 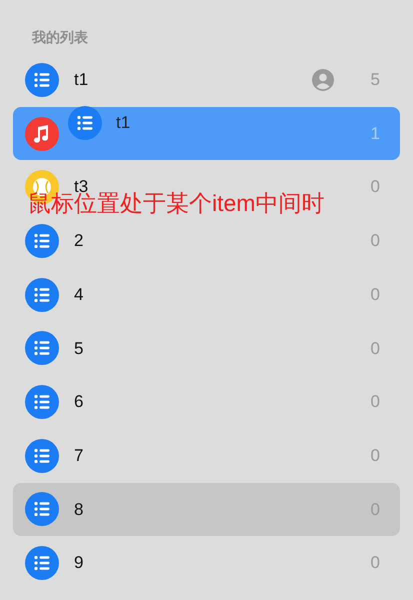 What do you see at coordinates (59, 37) in the screenshot?
I see `section-heading: 我的列表` at bounding box center [59, 37].